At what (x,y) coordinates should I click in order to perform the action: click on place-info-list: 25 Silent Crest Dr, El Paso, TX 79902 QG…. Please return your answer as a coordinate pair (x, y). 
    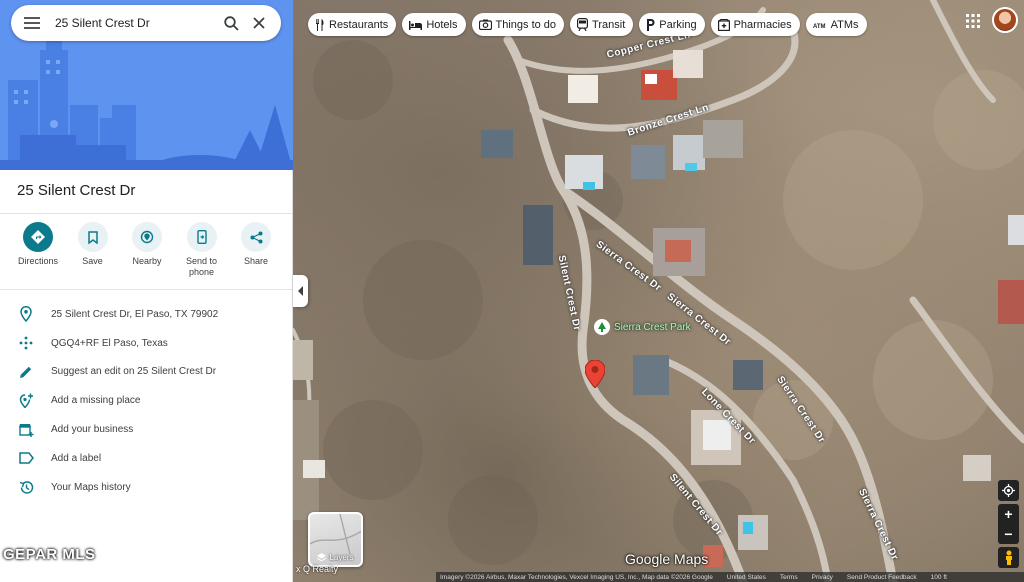
    Looking at the image, I should click on (146, 401).